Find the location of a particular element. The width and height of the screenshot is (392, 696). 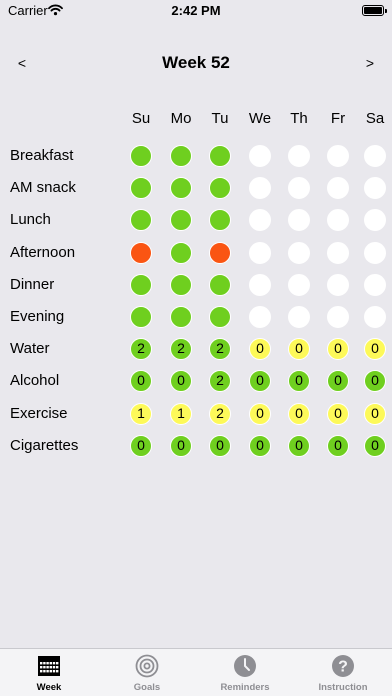

tab-instruction: ? Instruction is located at coordinates (343, 672).